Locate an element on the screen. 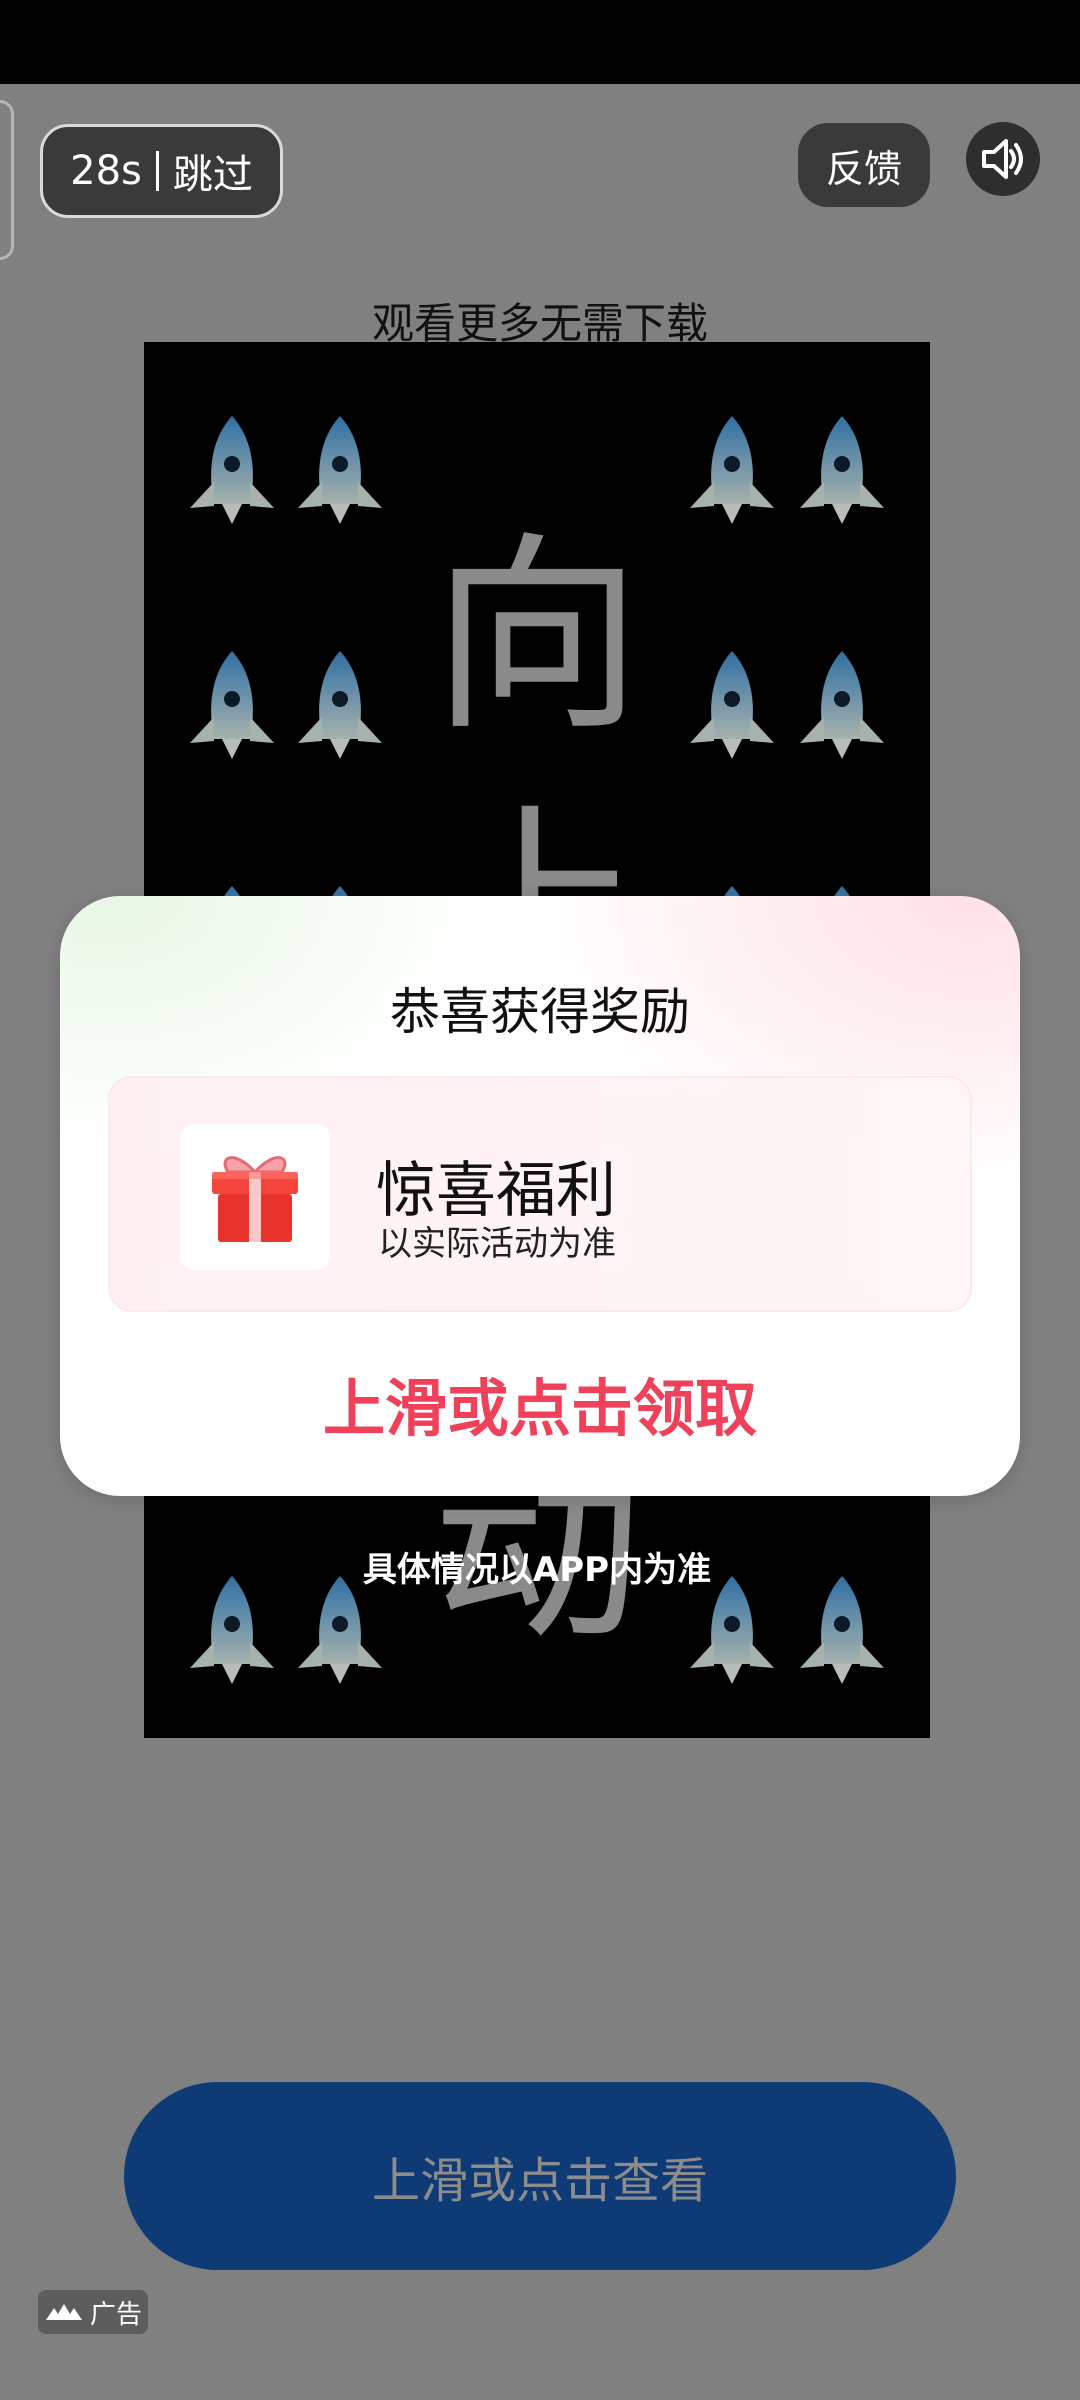 The width and height of the screenshot is (1080, 2400). claim-button: 上滑或点击领取 is located at coordinates (540, 1403).